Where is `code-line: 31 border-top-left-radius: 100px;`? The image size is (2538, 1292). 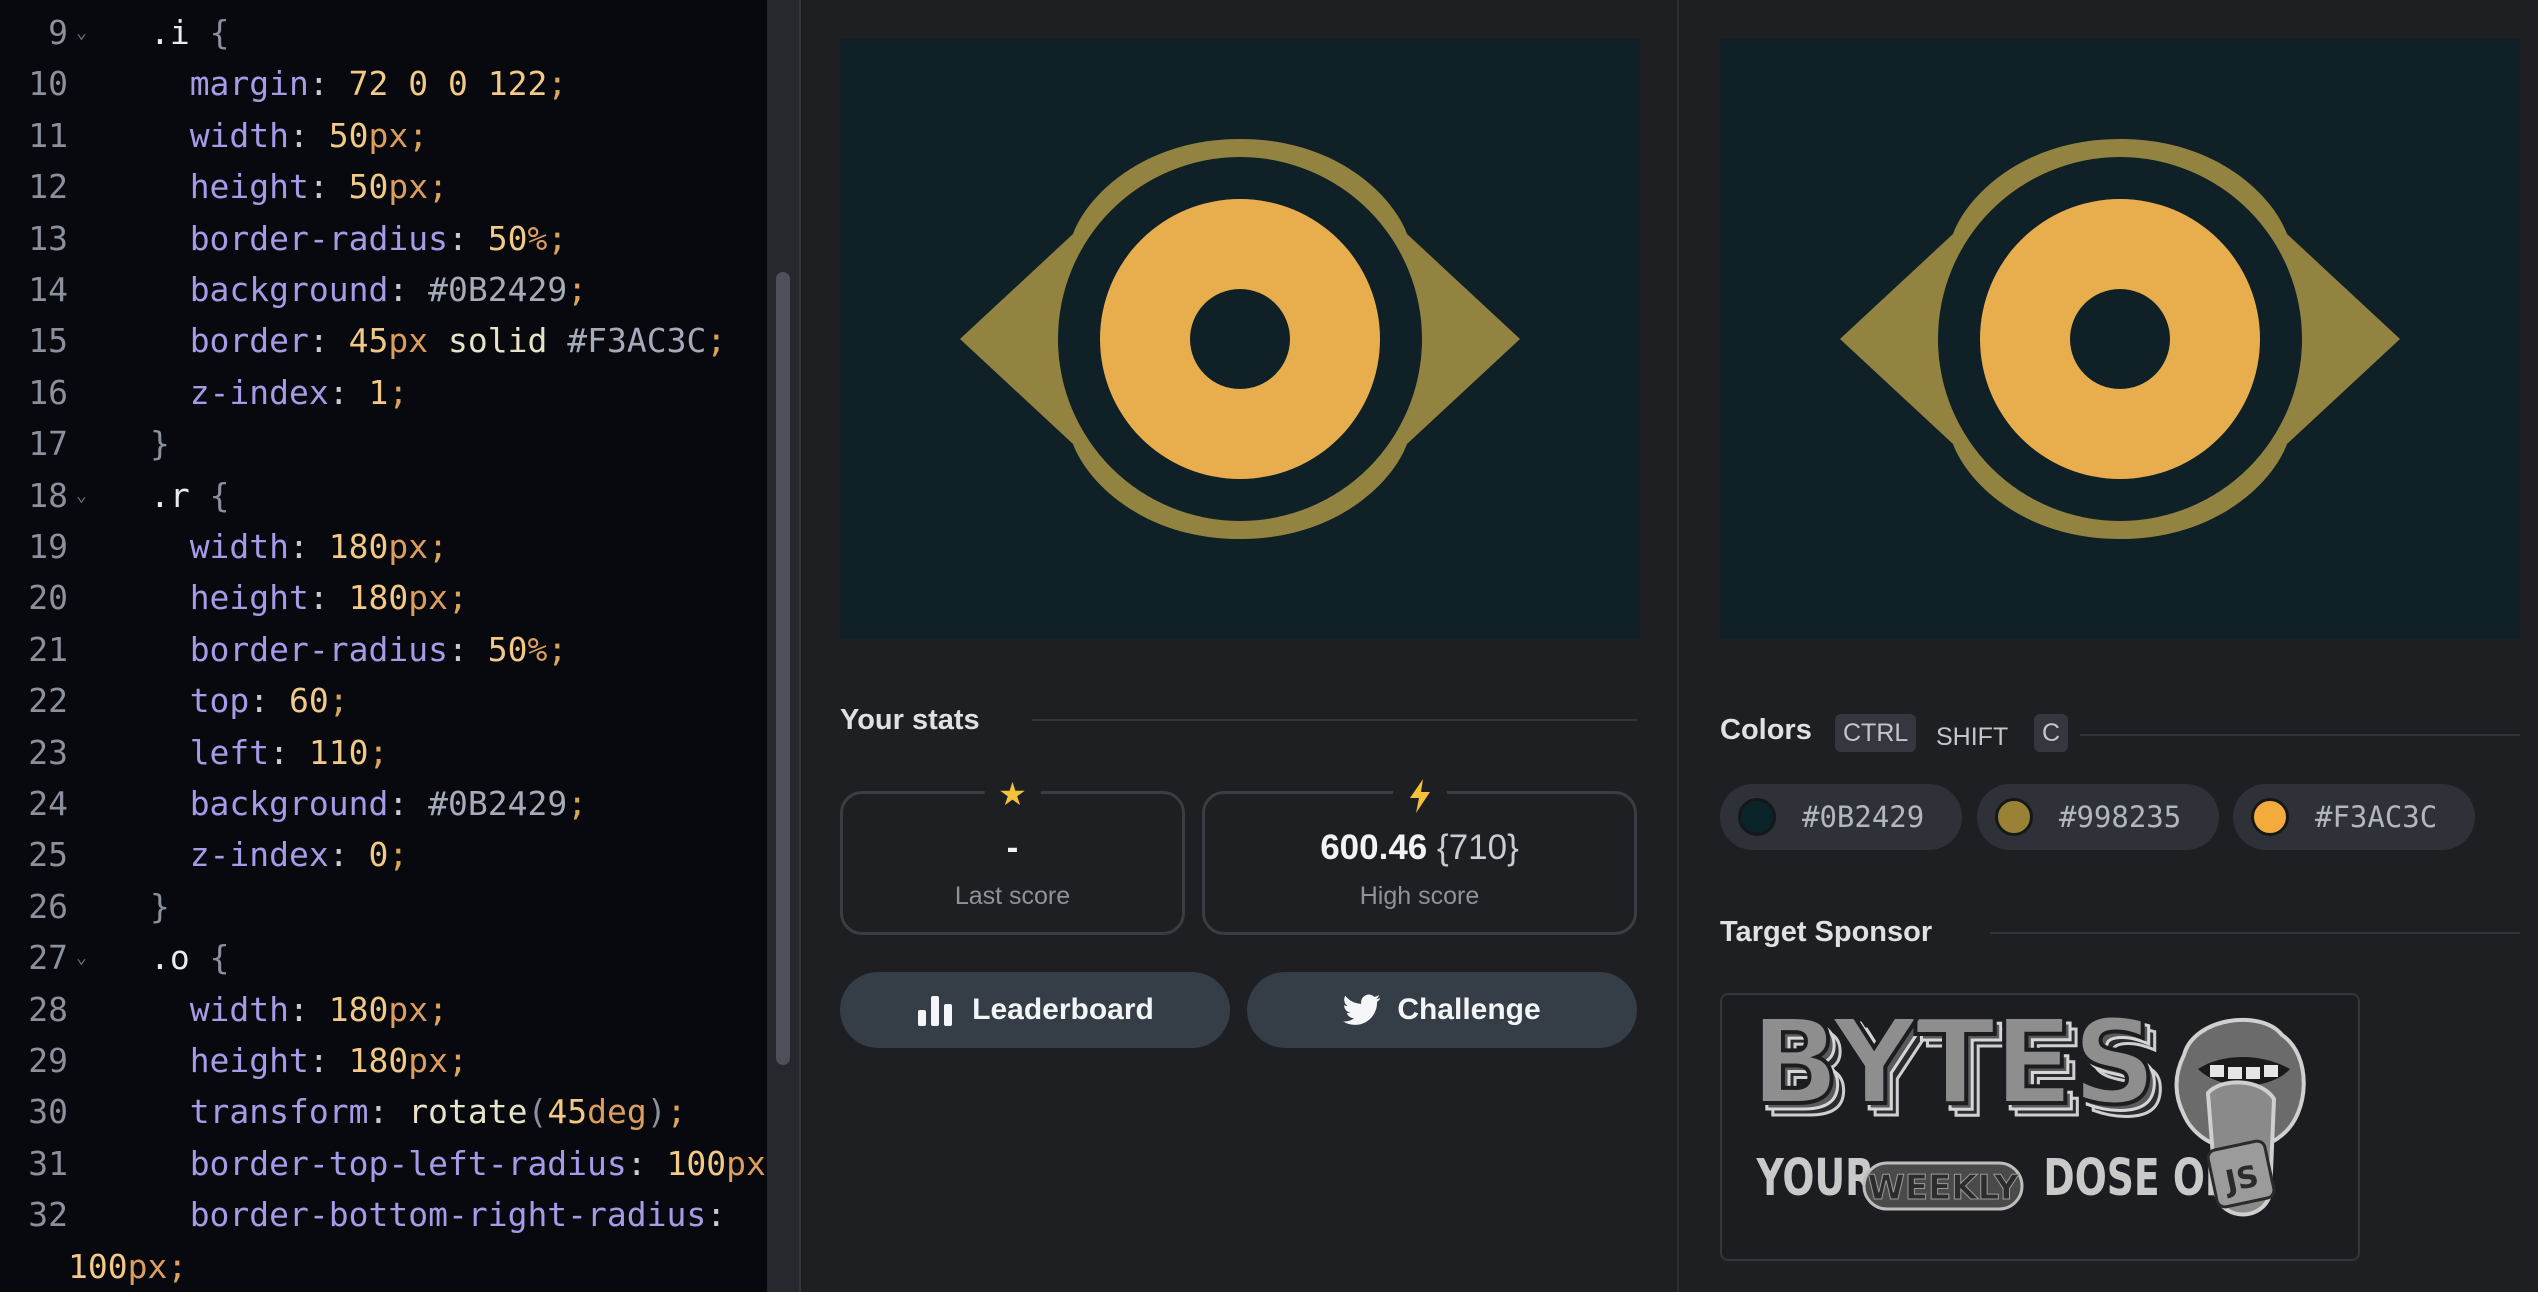 code-line: 31 border-top-left-radius: 100px; is located at coordinates (383, 1163).